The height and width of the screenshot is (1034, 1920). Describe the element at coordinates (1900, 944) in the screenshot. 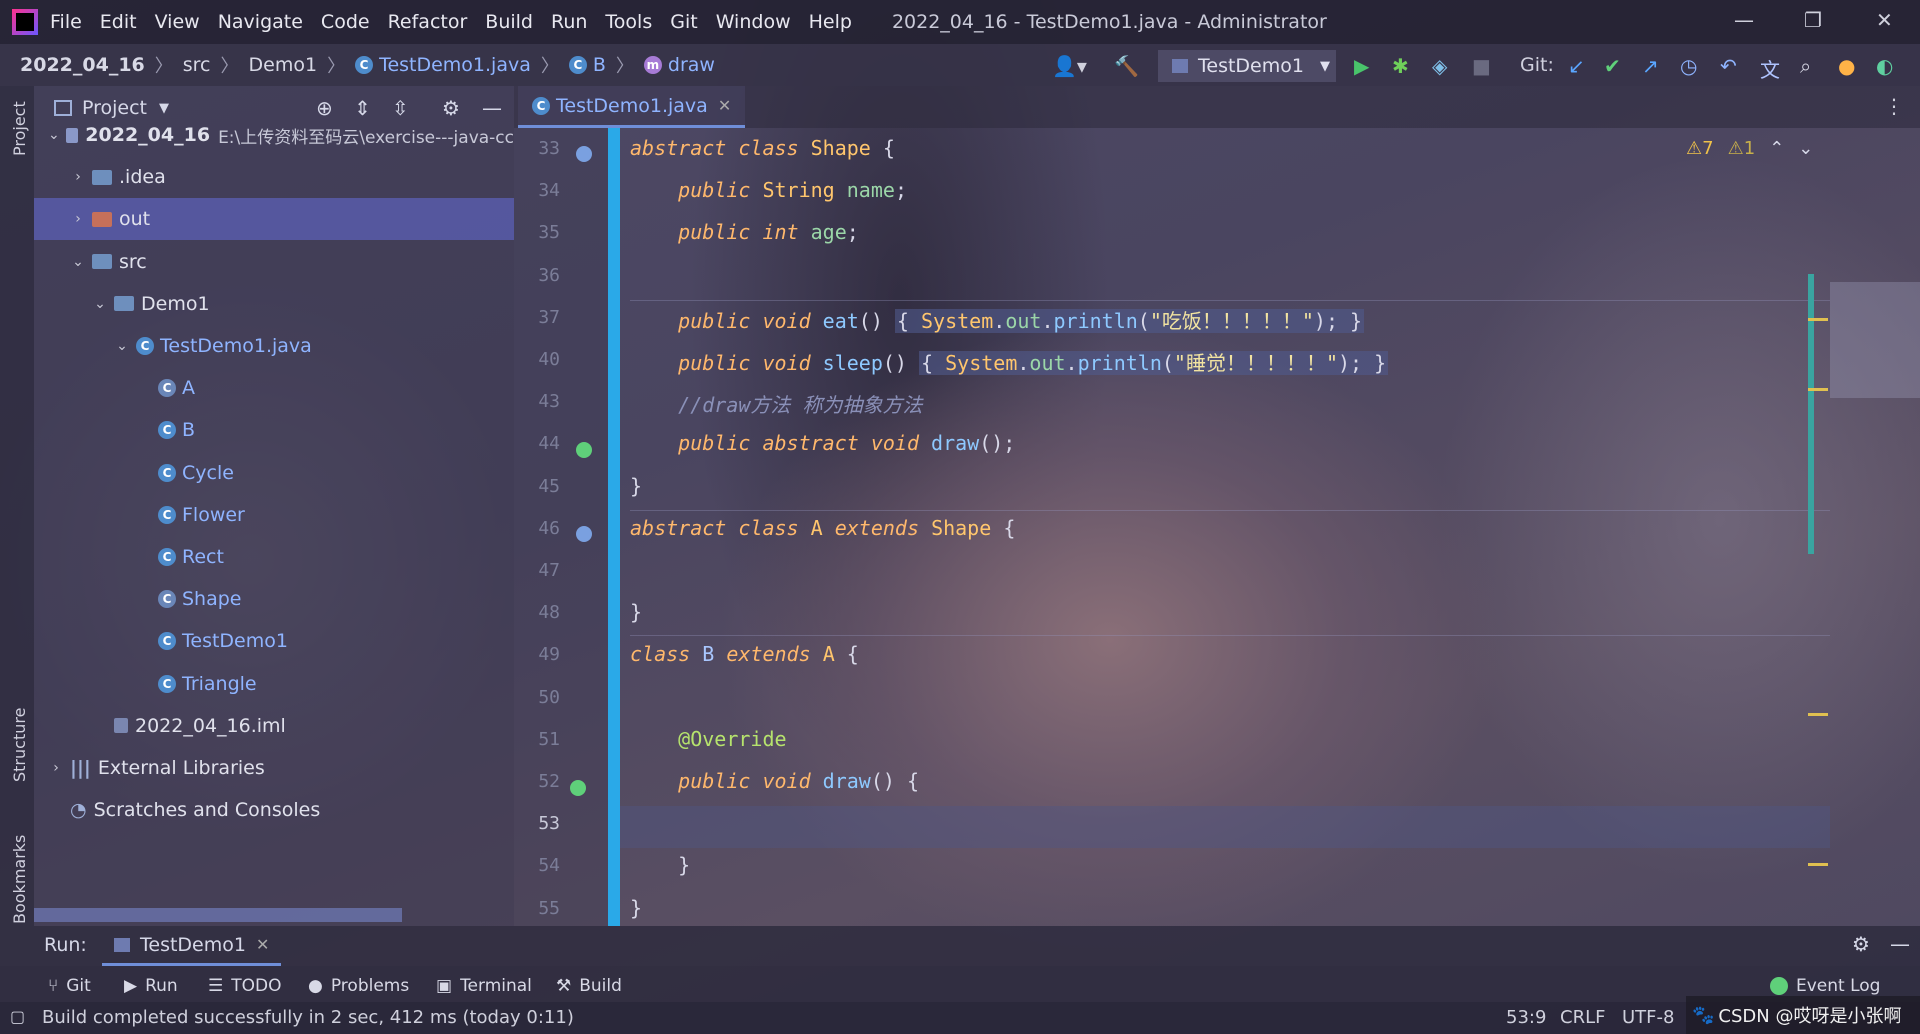

I see `hide-panel-icon: —` at that location.